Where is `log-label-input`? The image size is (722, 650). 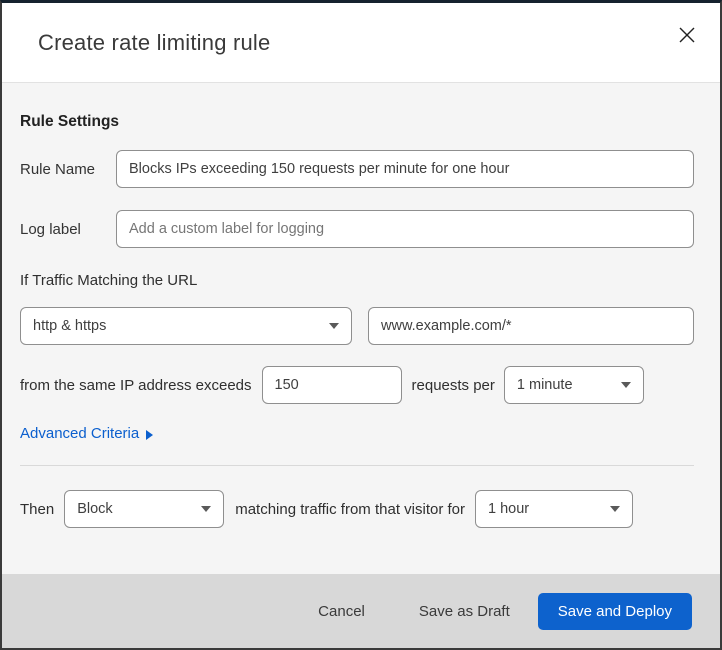 log-label-input is located at coordinates (405, 229).